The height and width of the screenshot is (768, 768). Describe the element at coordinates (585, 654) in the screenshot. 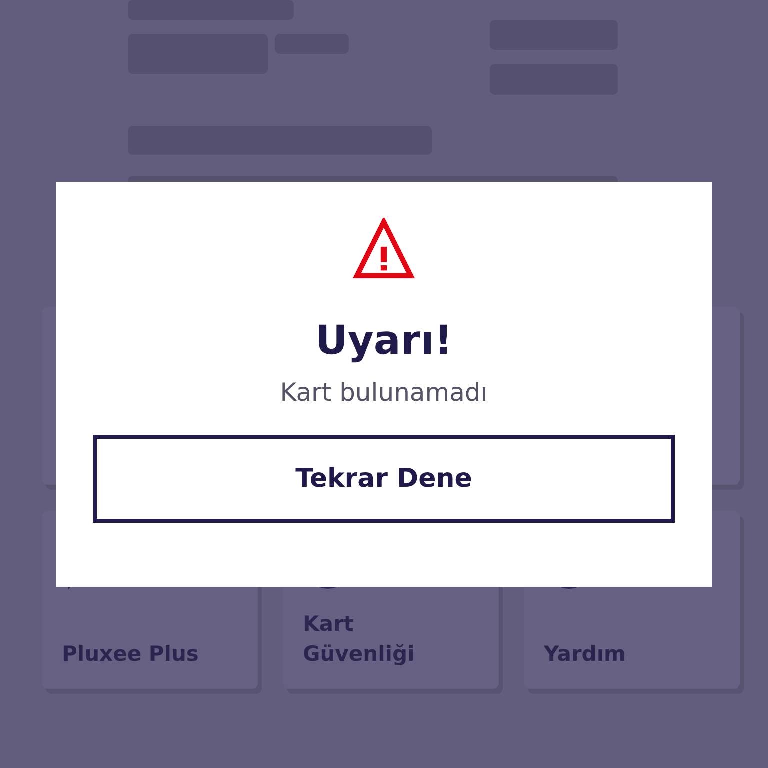

I see `card-label: Yardım` at that location.